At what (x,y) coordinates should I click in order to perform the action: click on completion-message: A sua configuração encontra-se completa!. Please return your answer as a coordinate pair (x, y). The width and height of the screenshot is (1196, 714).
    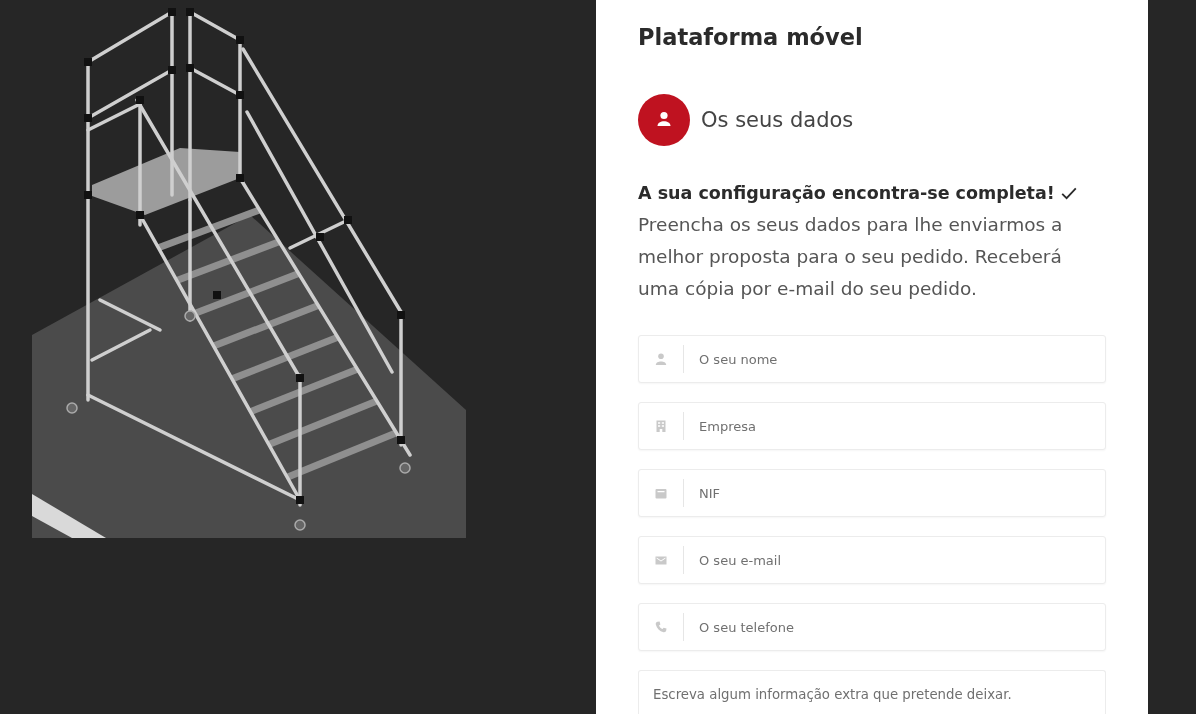
    Looking at the image, I should click on (846, 193).